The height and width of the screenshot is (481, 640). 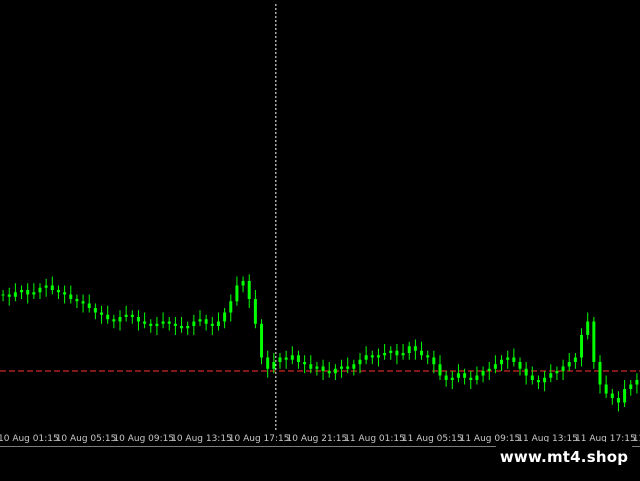 What do you see at coordinates (564, 457) in the screenshot?
I see `watermark-text: www.mt4.shop` at bounding box center [564, 457].